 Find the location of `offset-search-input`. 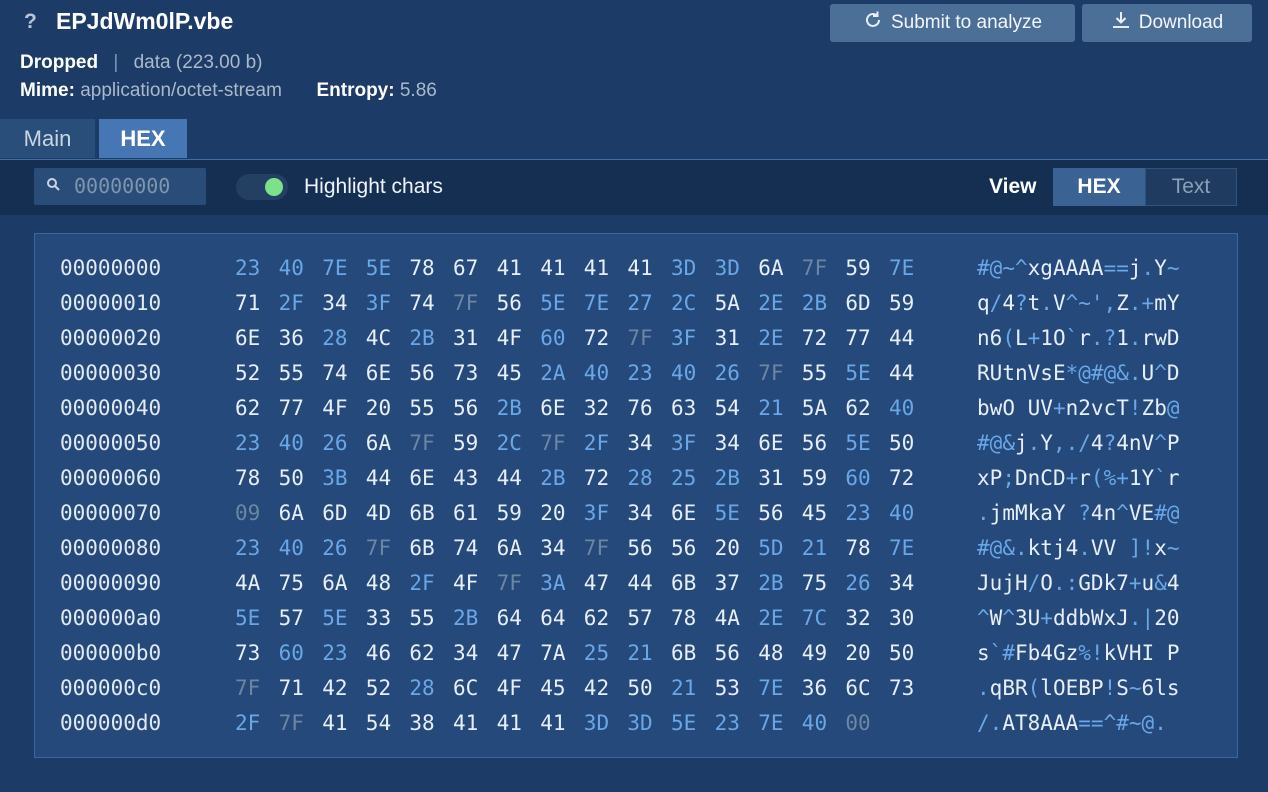

offset-search-input is located at coordinates (138, 186).